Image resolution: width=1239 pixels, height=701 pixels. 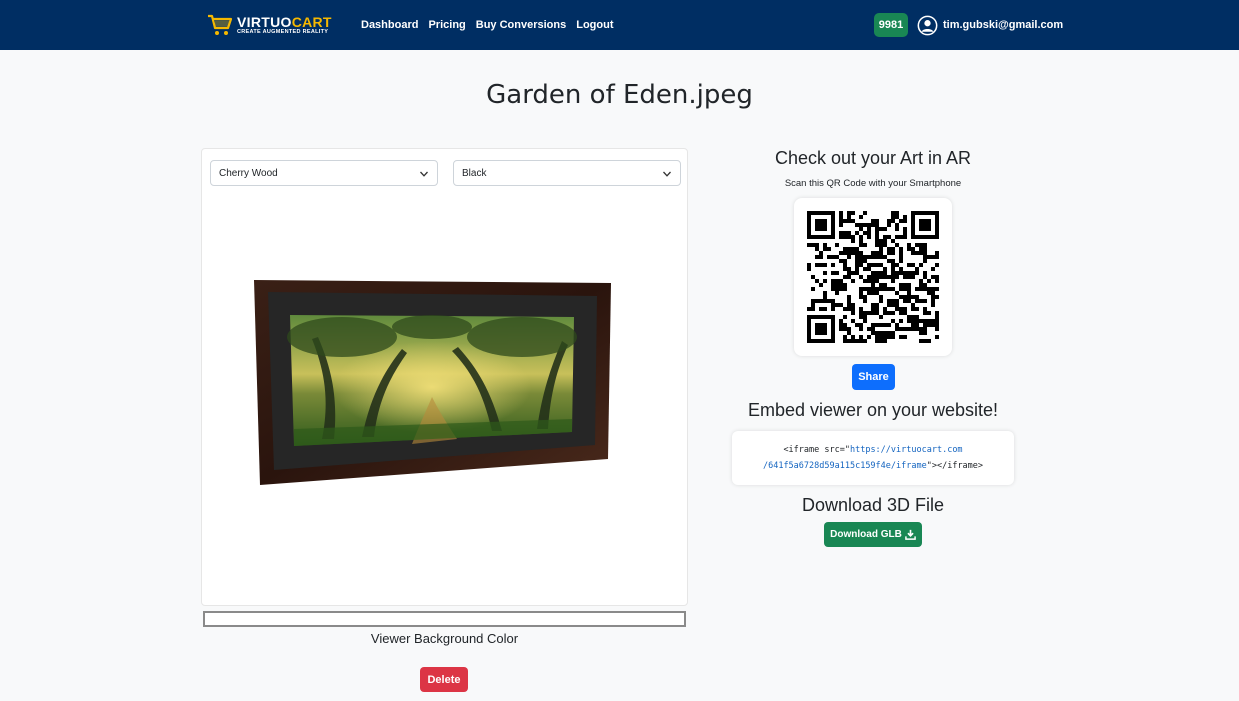 What do you see at coordinates (816, 450) in the screenshot?
I see `embed-code-prefix: <iframe src="` at bounding box center [816, 450].